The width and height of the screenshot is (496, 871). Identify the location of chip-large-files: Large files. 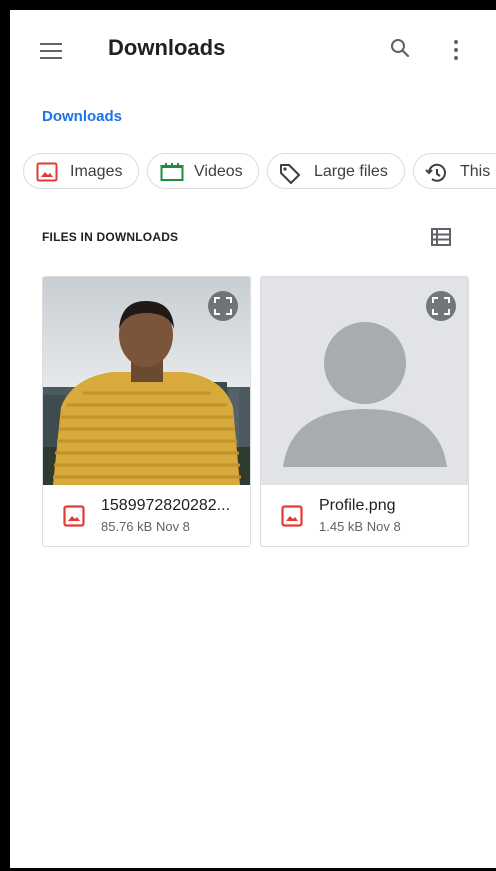
(336, 171).